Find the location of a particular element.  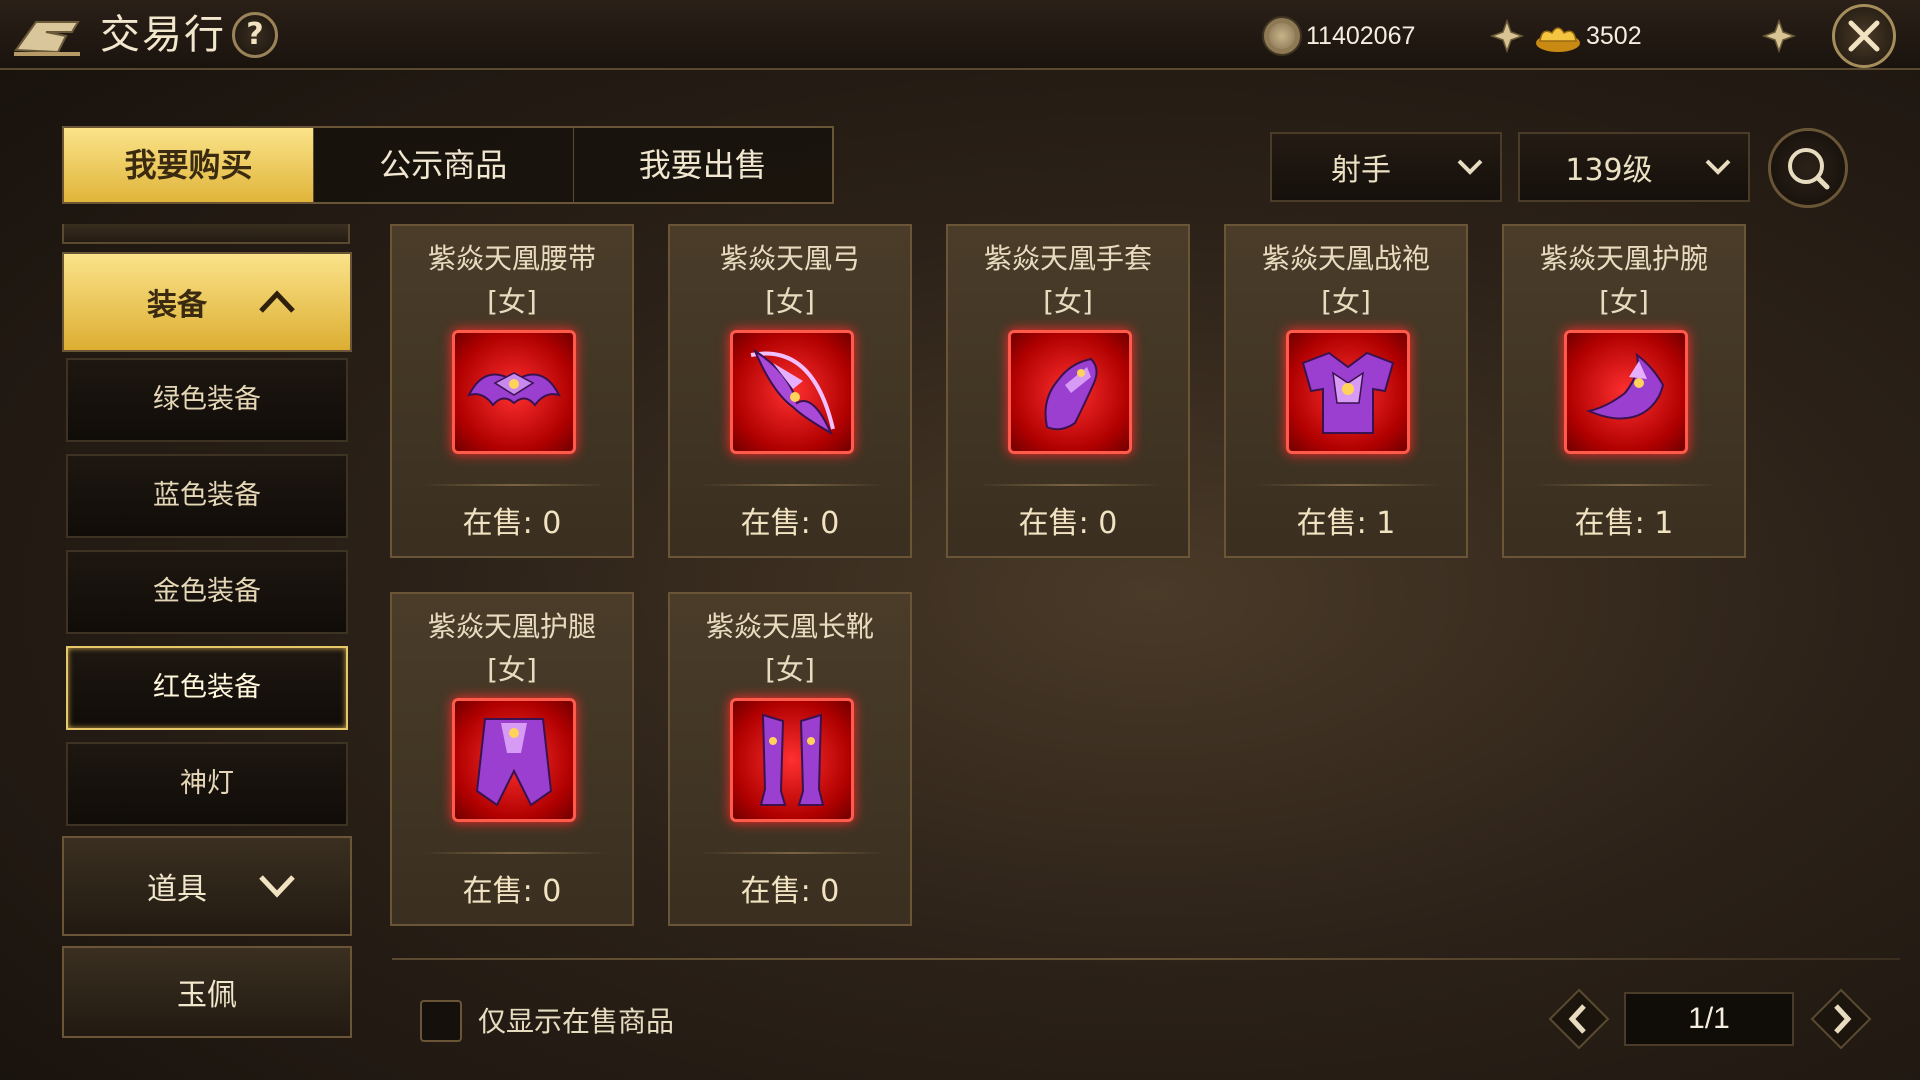

item-name: 紫焱天凰战袍 is located at coordinates (1345, 258).